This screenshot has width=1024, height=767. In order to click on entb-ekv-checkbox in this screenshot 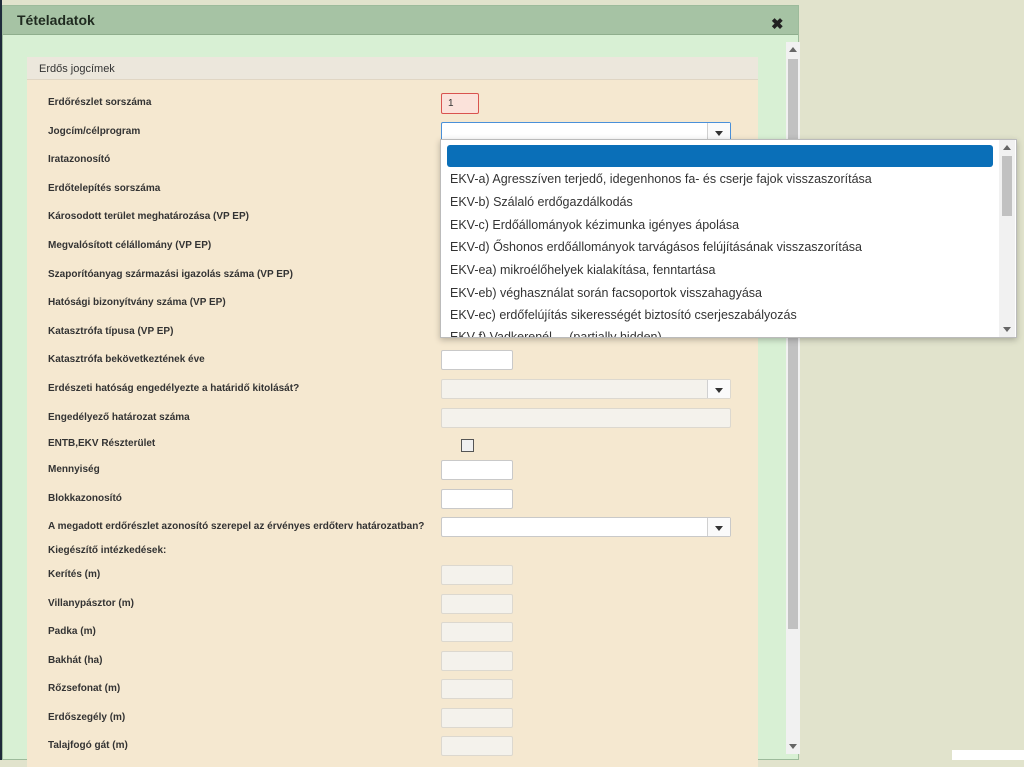, I will do `click(467, 445)`.